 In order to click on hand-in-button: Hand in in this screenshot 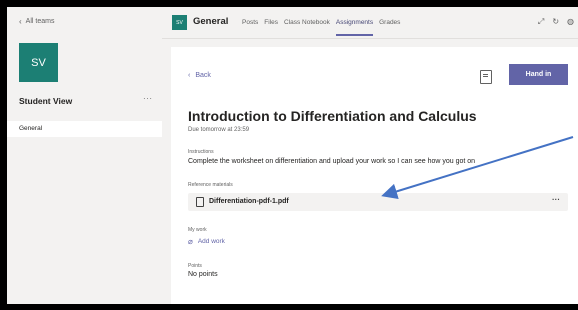, I will do `click(538, 74)`.